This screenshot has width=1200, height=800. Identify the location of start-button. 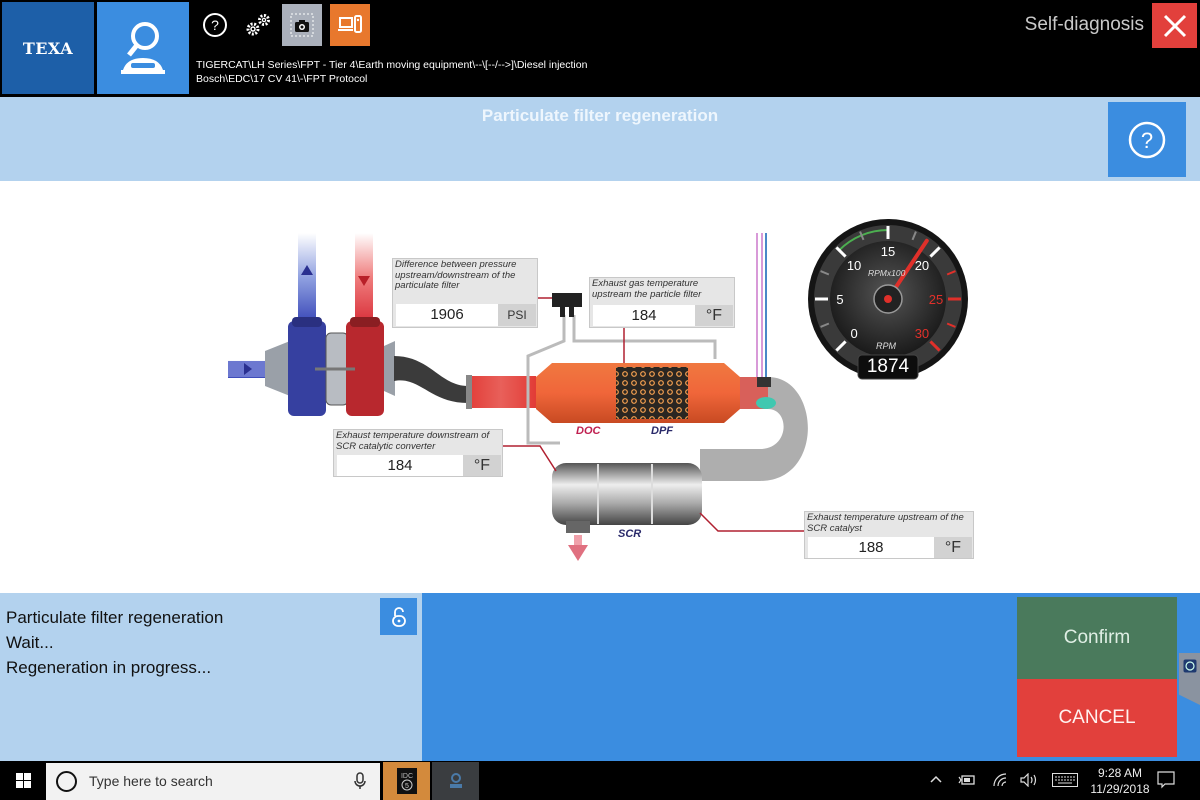
(23, 780).